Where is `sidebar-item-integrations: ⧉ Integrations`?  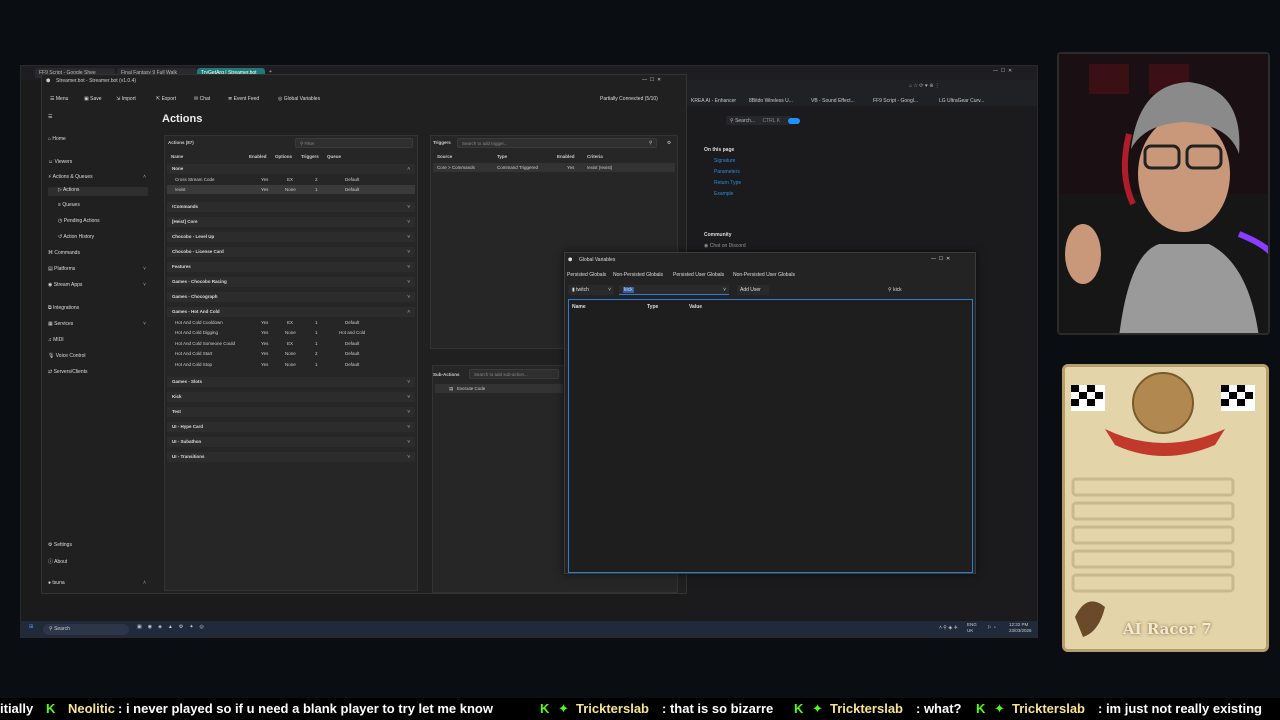 sidebar-item-integrations: ⧉ Integrations is located at coordinates (63, 308).